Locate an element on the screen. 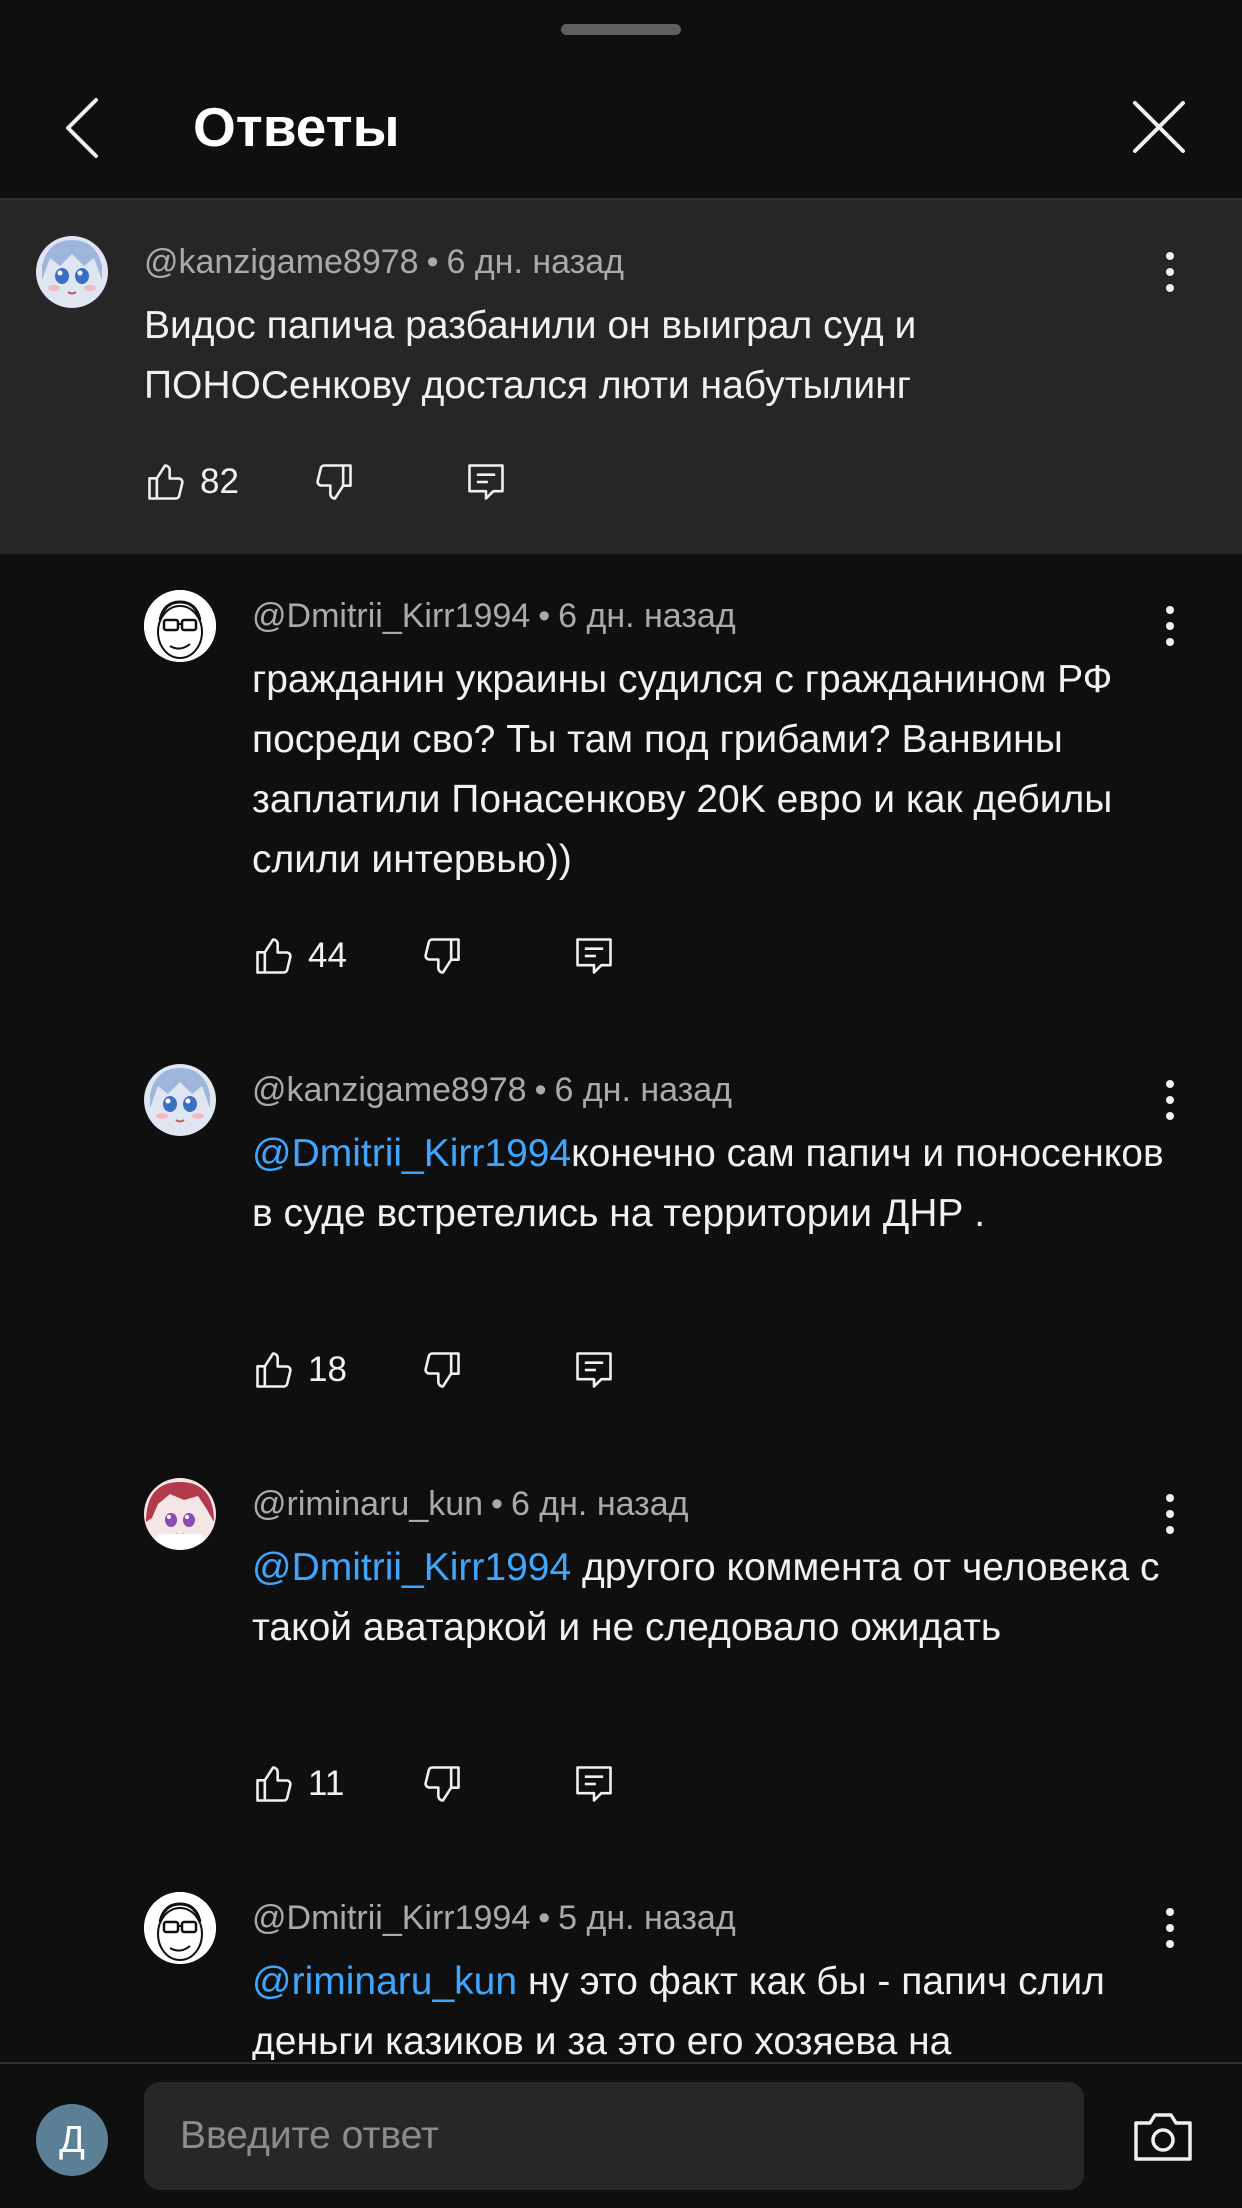 This screenshot has height=2208, width=1242. camera-button is located at coordinates (1163, 2137).